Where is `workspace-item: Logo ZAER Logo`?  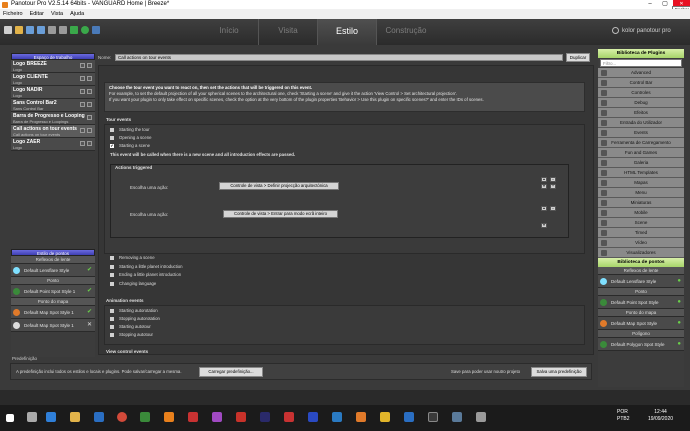
workspace-item: Logo ZAER Logo is located at coordinates (53, 144).